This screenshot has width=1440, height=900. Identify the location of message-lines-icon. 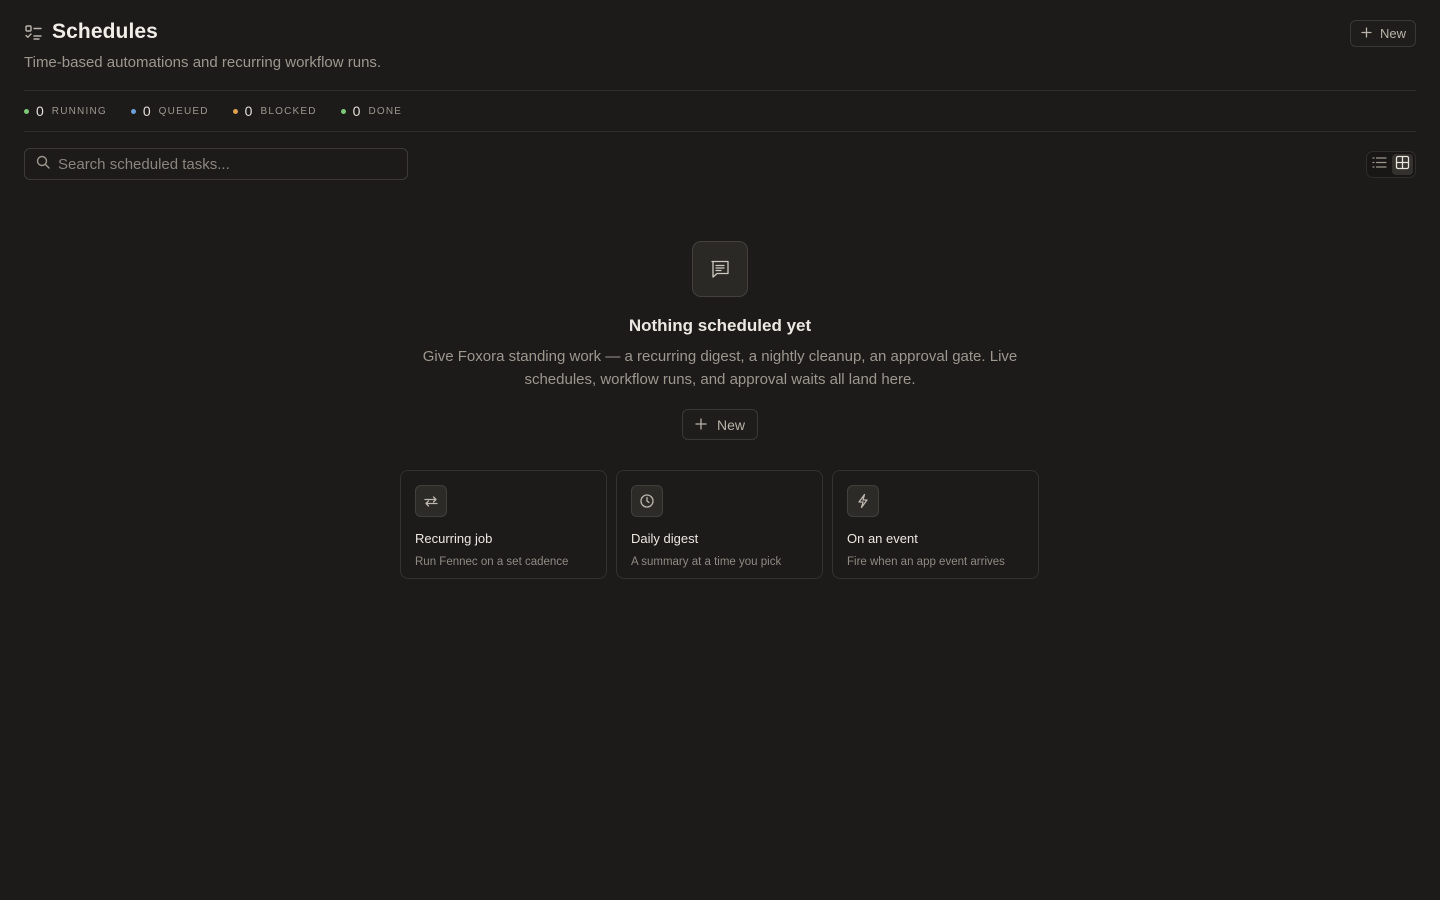
(720, 269).